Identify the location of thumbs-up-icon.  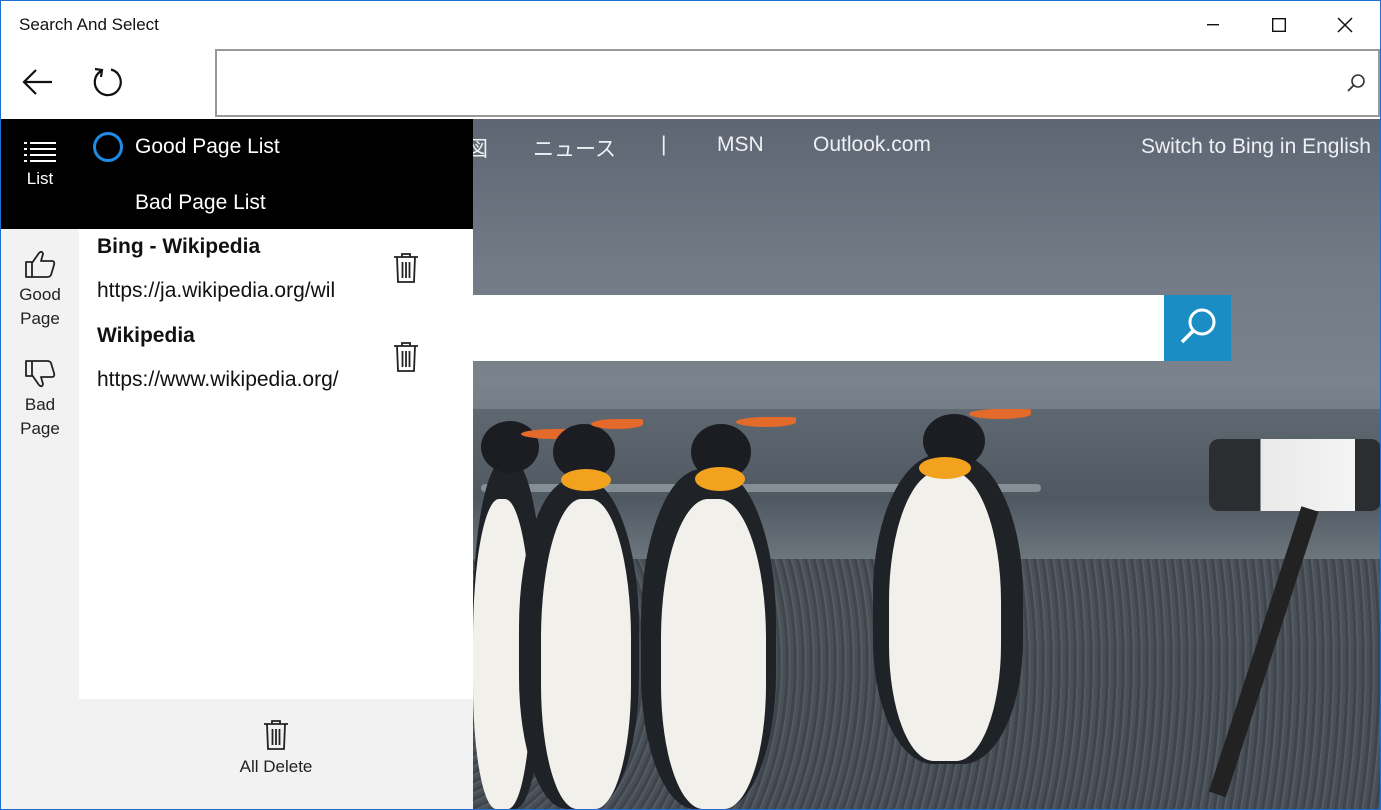
(40, 264).